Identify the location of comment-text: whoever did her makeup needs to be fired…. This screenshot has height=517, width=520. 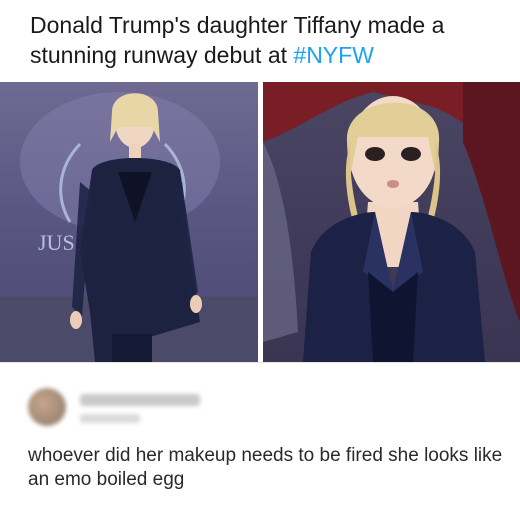
(265, 467).